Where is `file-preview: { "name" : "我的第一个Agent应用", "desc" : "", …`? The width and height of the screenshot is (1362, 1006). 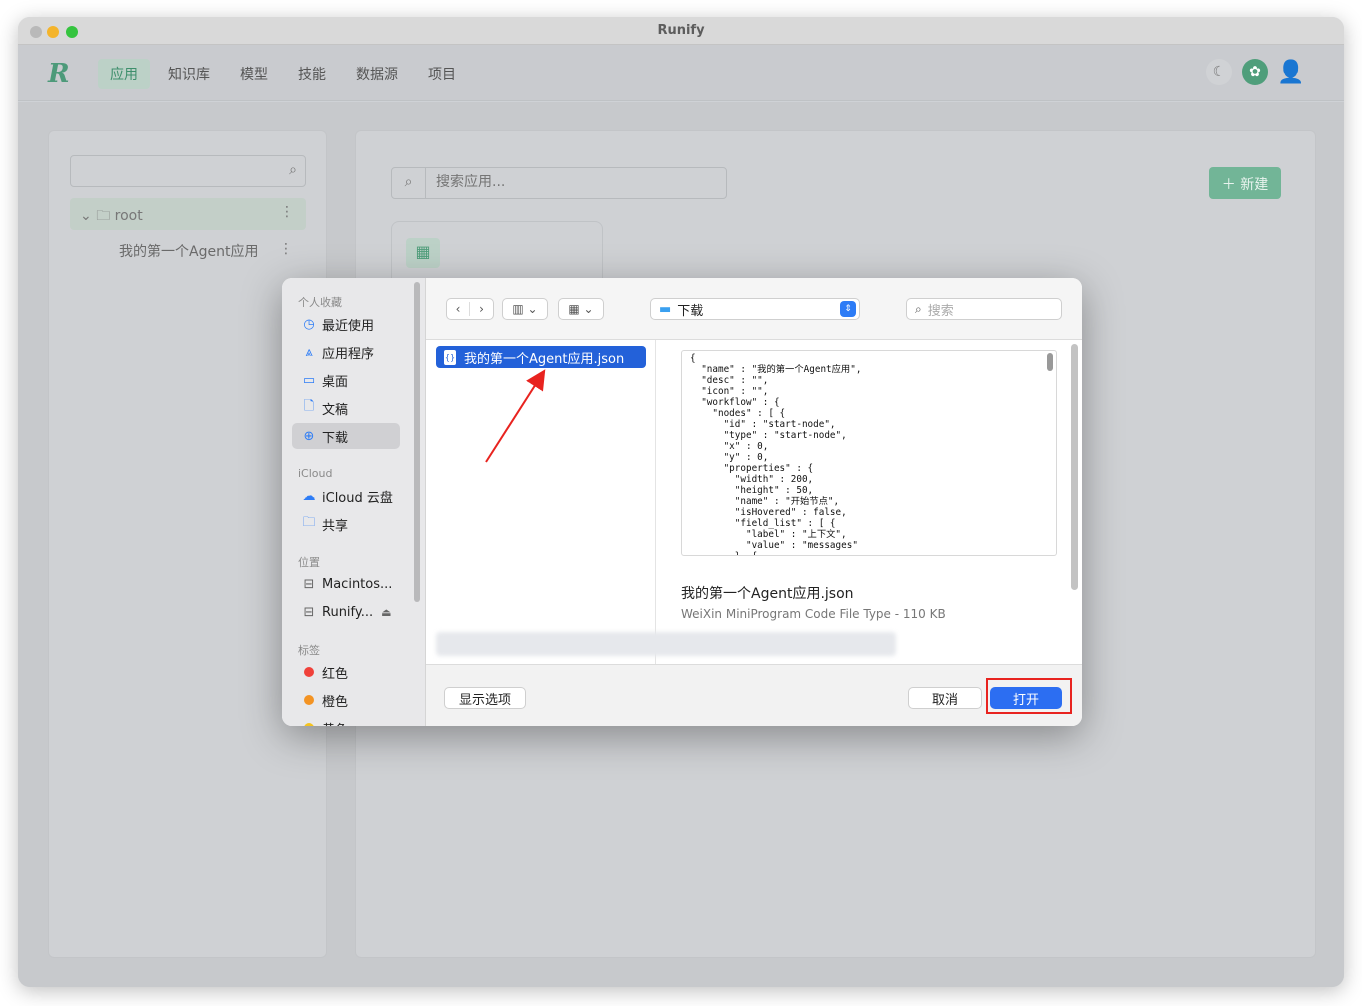 file-preview: { "name" : "我的第一个Agent应用", "desc" : "", … is located at coordinates (869, 502).